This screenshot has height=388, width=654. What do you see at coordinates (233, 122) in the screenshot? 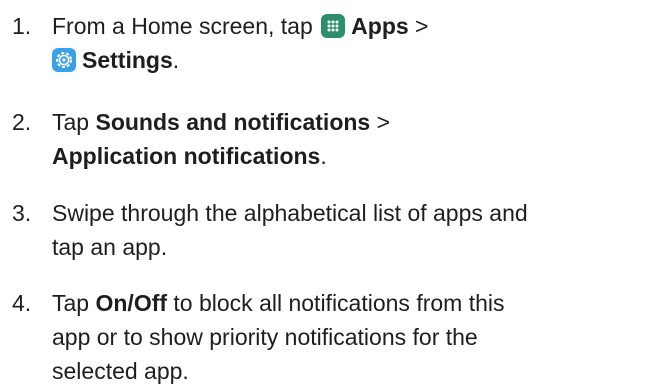
I see `sounds-and-notifications-label: Sounds and notifications` at bounding box center [233, 122].